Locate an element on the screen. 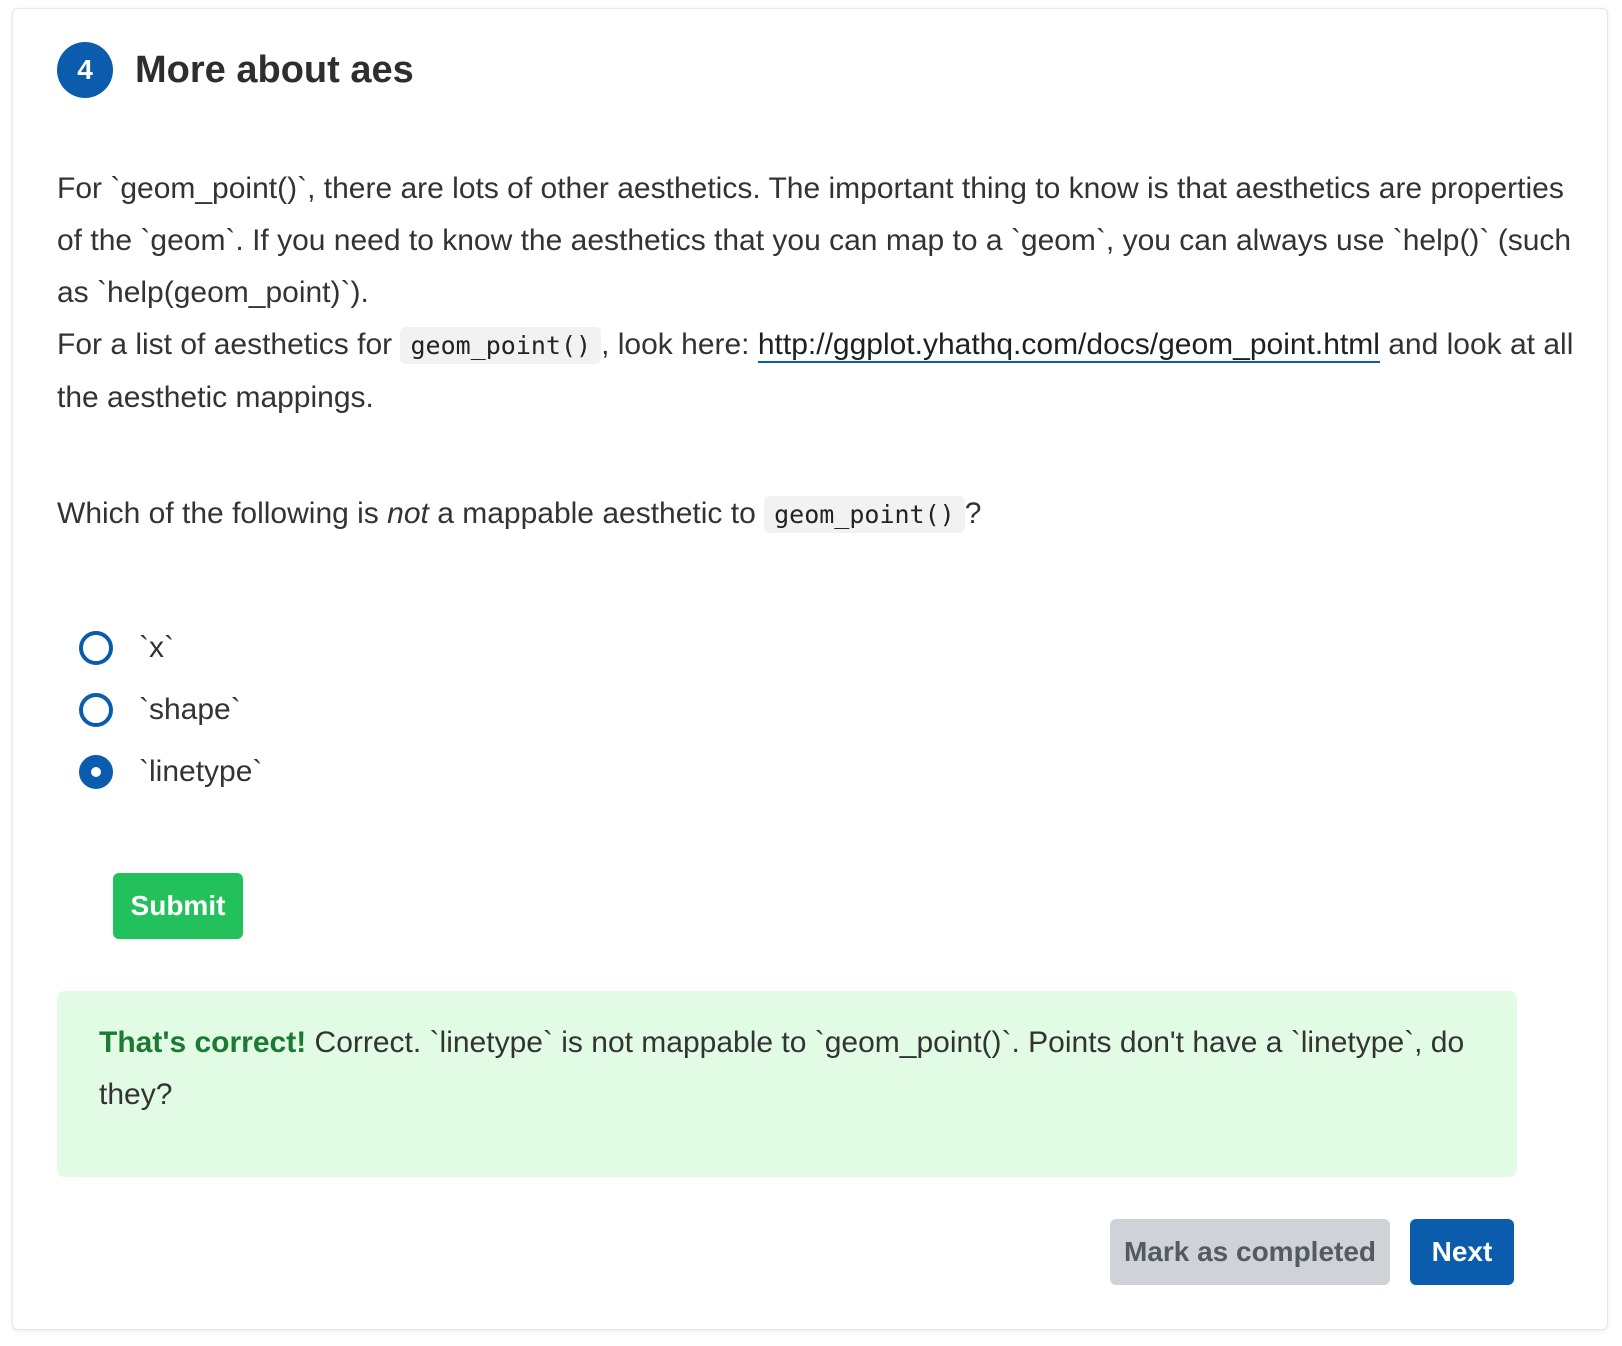  radio-button-linetype is located at coordinates (96, 772).